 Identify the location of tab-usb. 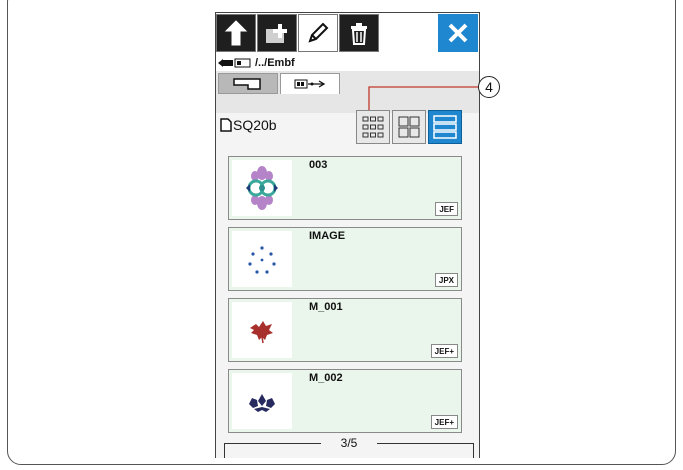
(310, 83).